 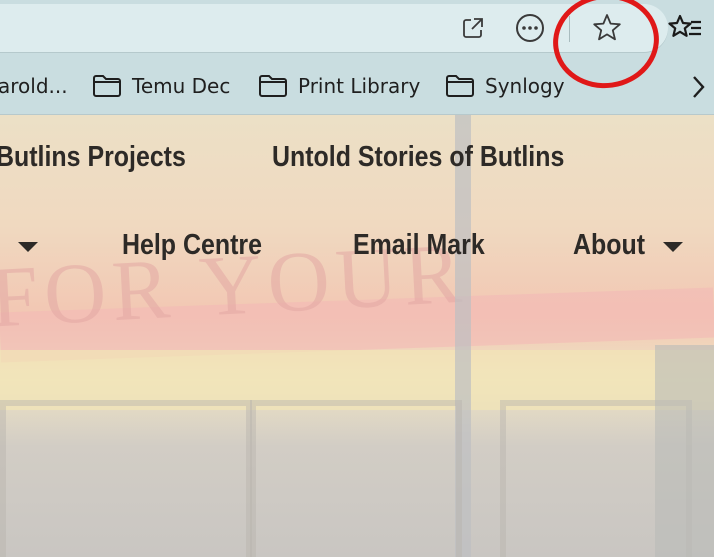 What do you see at coordinates (93, 157) in the screenshot?
I see `nav-link-butlins-projects: Butlins Projects` at bounding box center [93, 157].